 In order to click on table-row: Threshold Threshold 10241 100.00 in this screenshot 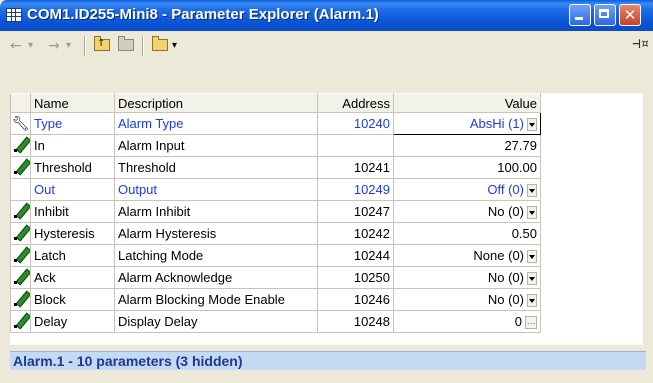, I will do `click(275, 167)`.